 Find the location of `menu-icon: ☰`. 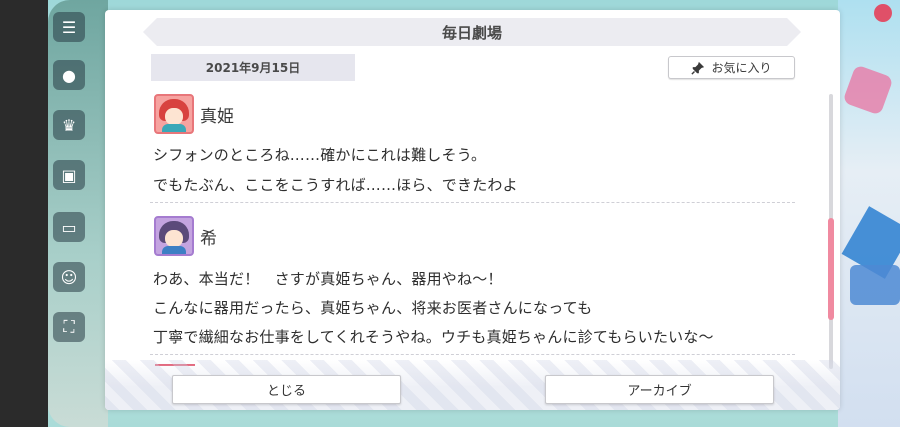

menu-icon: ☰ is located at coordinates (69, 27).